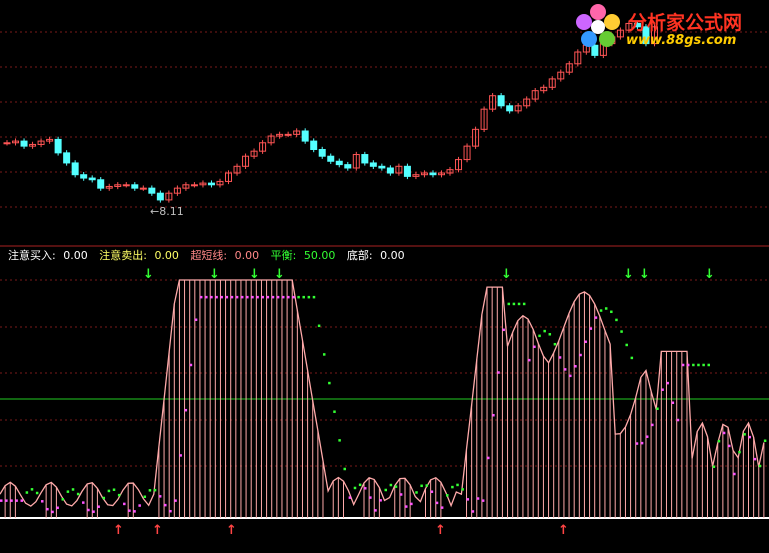 Image resolution: width=769 pixels, height=553 pixels. Describe the element at coordinates (375, 255) in the screenshot. I see `legend-bottom: 底部: 0.00` at that location.